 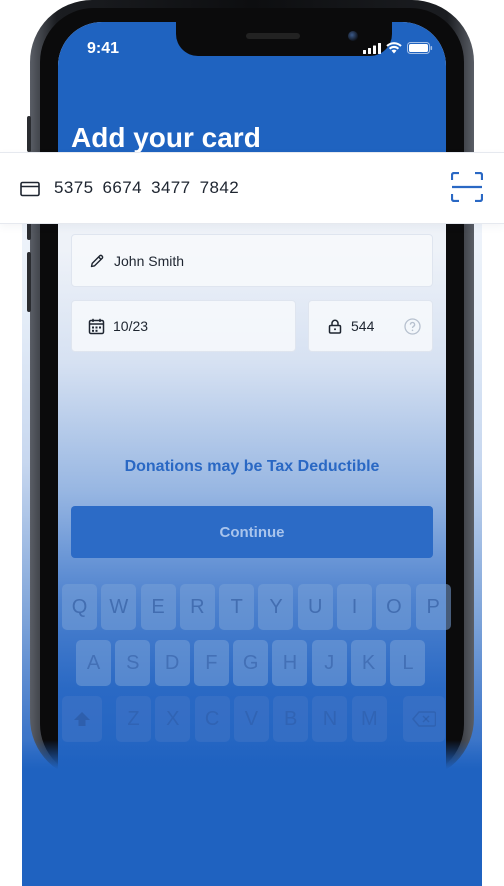 I want to click on key-t: T, so click(x=237, y=607).